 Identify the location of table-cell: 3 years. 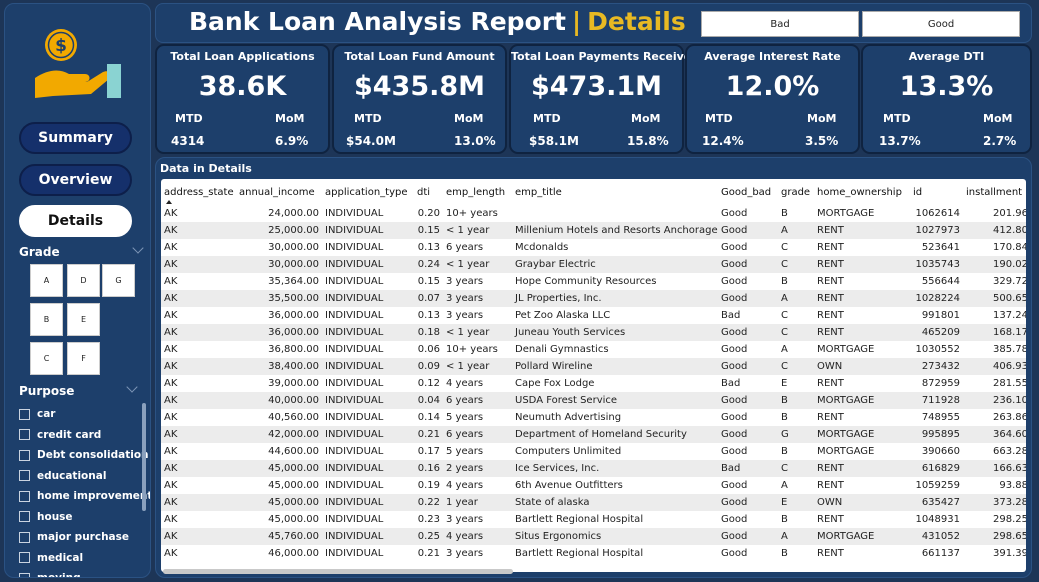
(465, 315).